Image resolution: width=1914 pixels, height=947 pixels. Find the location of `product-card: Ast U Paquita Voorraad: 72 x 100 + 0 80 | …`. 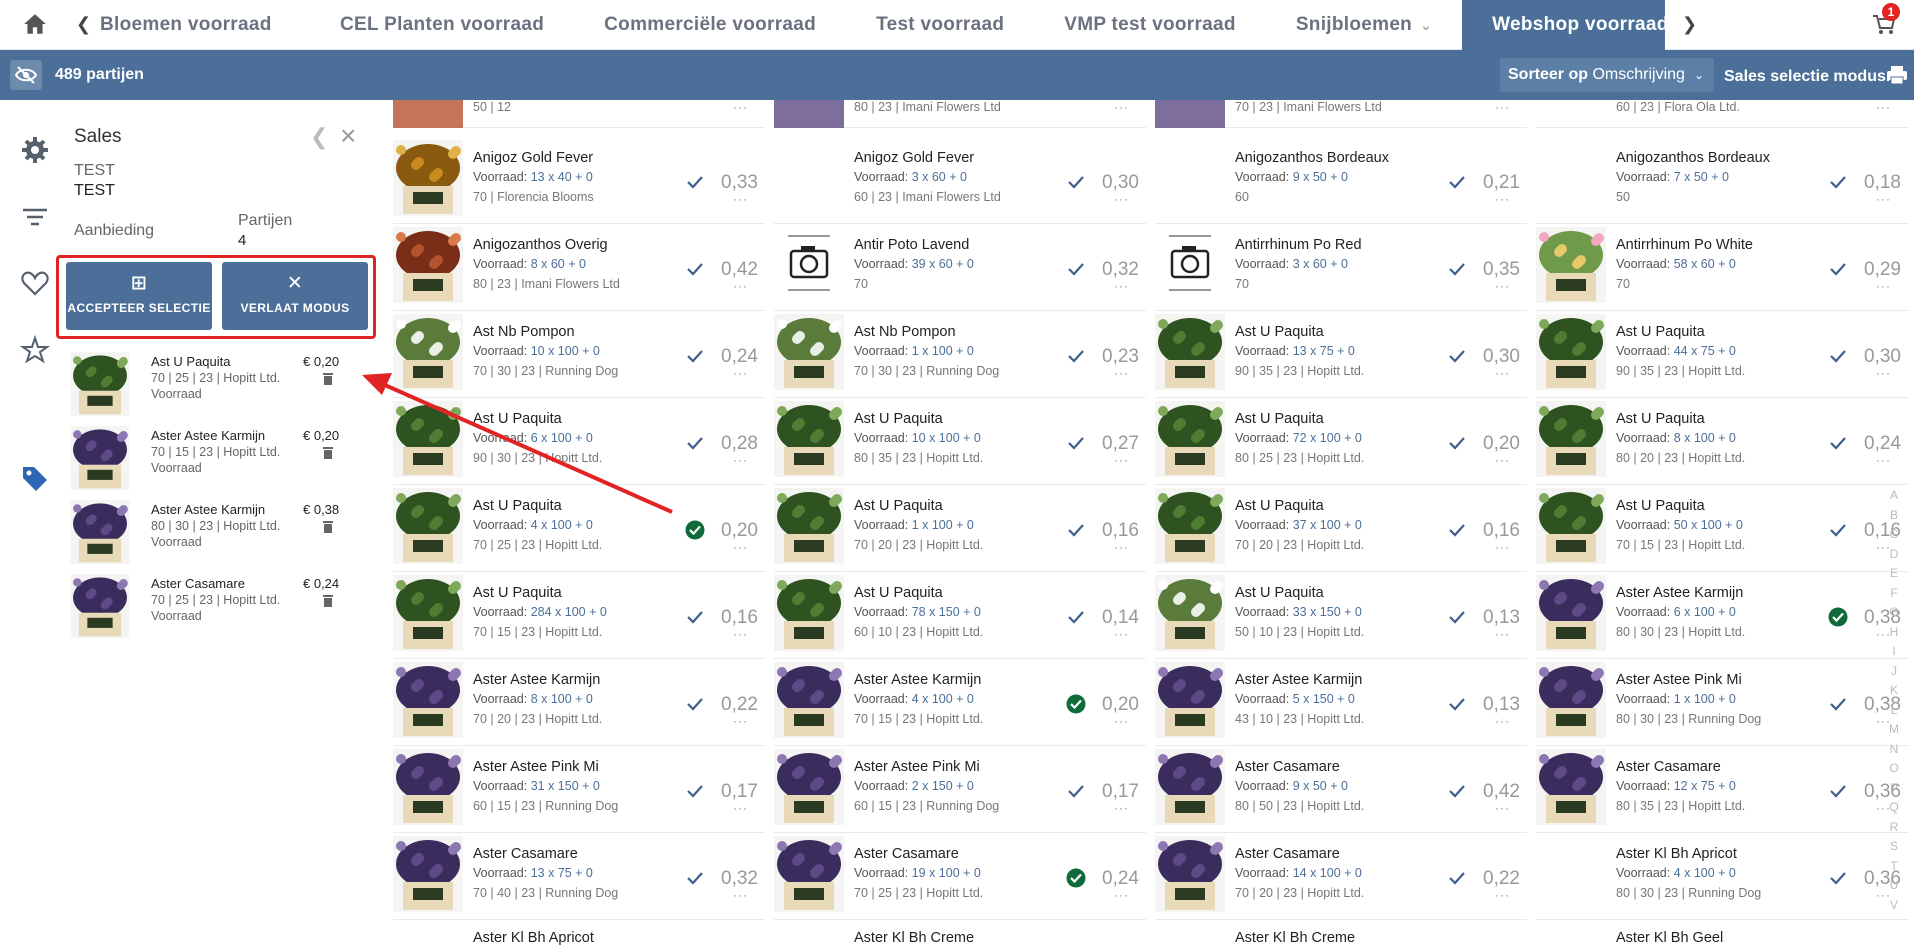

product-card: Ast U Paquita Voorraad: 72 x 100 + 0 80 | … is located at coordinates (1341, 443).